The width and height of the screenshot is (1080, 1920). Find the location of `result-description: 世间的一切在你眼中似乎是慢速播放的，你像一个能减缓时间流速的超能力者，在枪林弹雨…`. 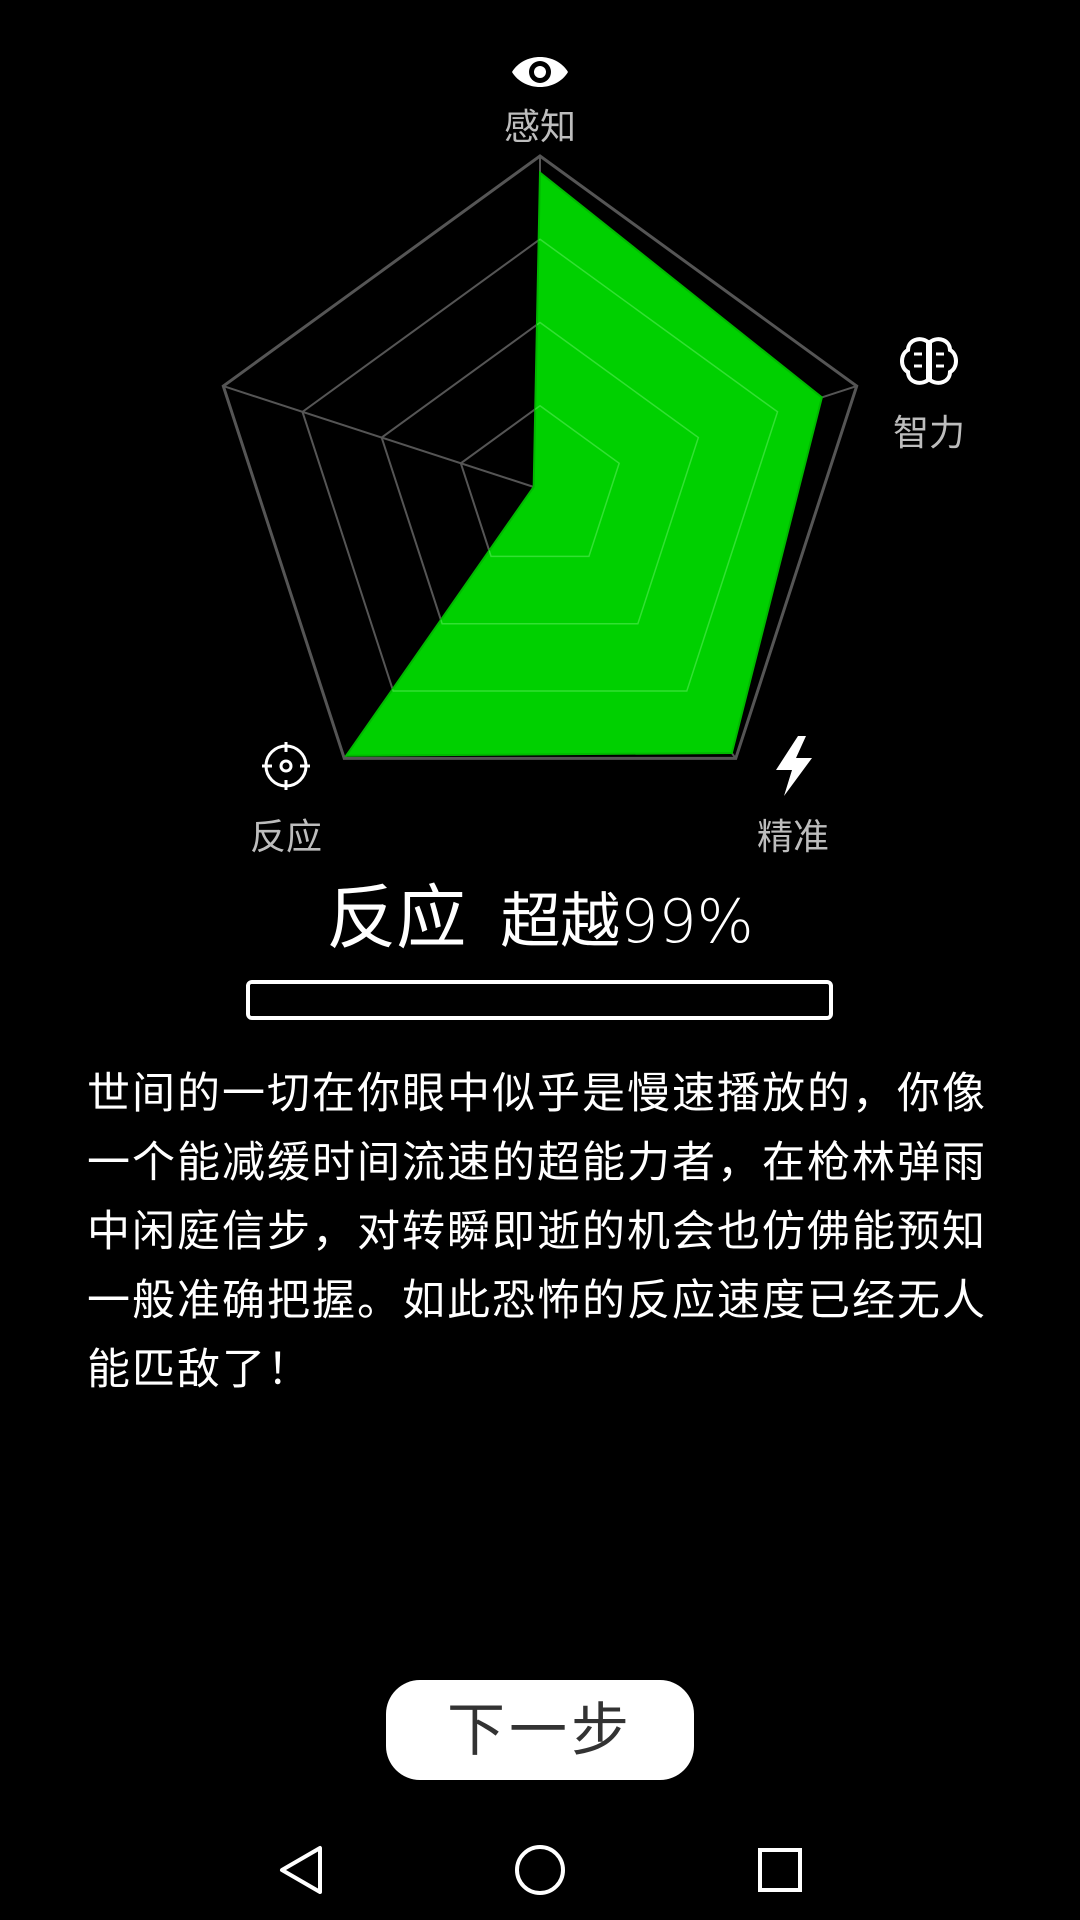

result-description: 世间的一切在你眼中似乎是慢速播放的，你像一个能减缓时间流速的超能力者，在枪林弹雨… is located at coordinates (537, 1232).